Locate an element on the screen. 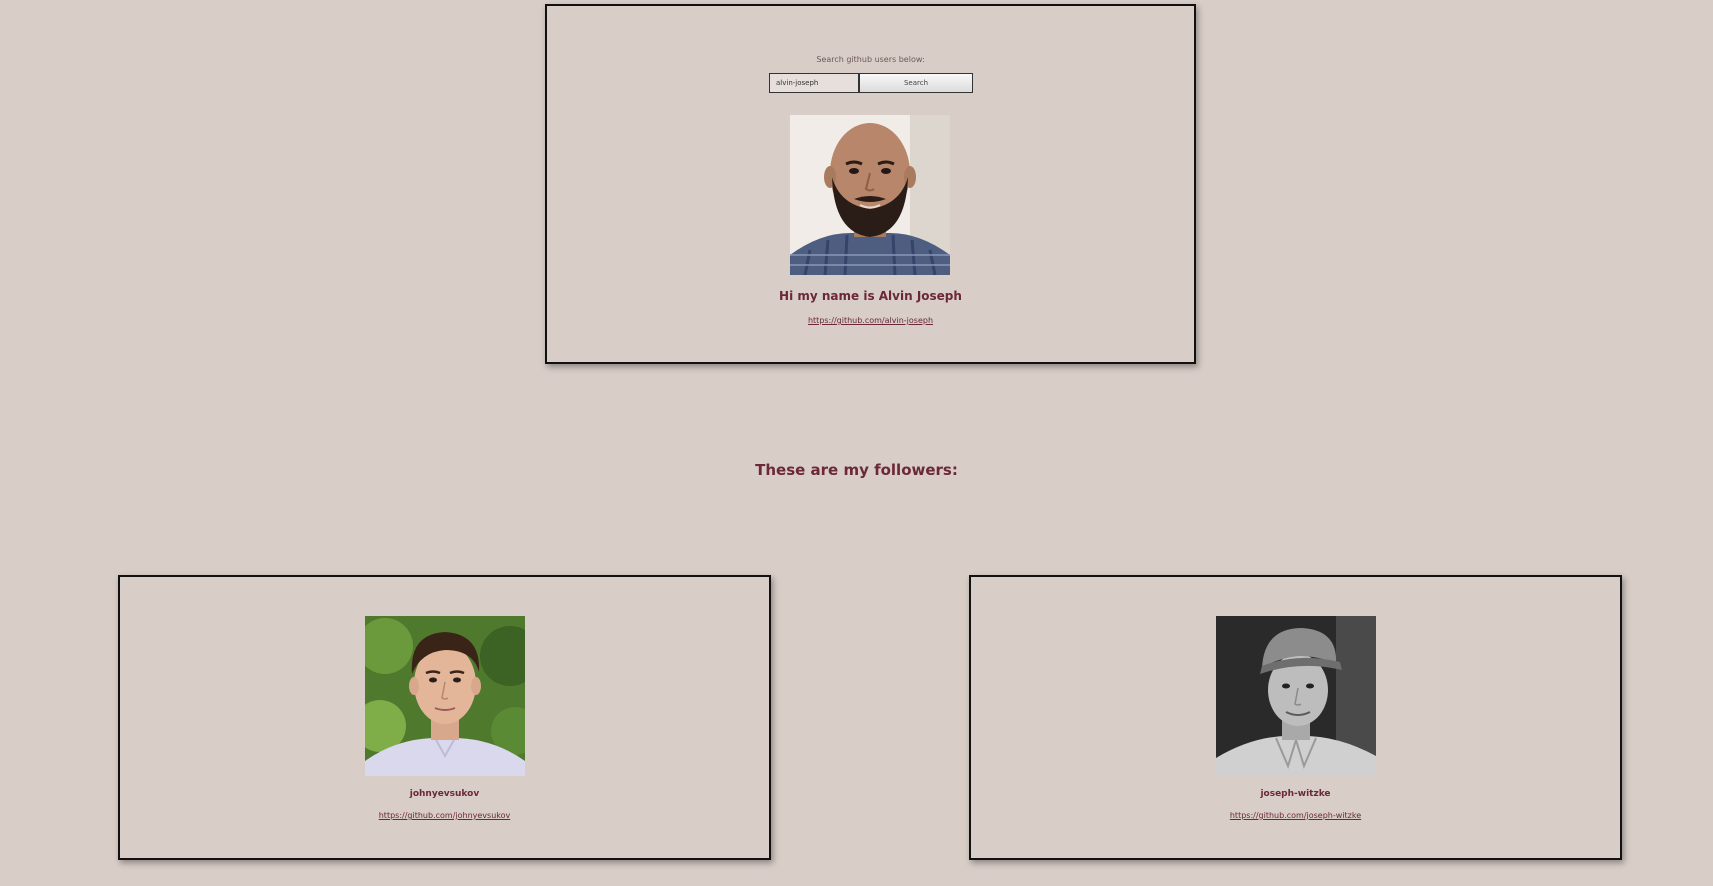 The image size is (1713, 886). search-label: Search github users below: is located at coordinates (870, 59).